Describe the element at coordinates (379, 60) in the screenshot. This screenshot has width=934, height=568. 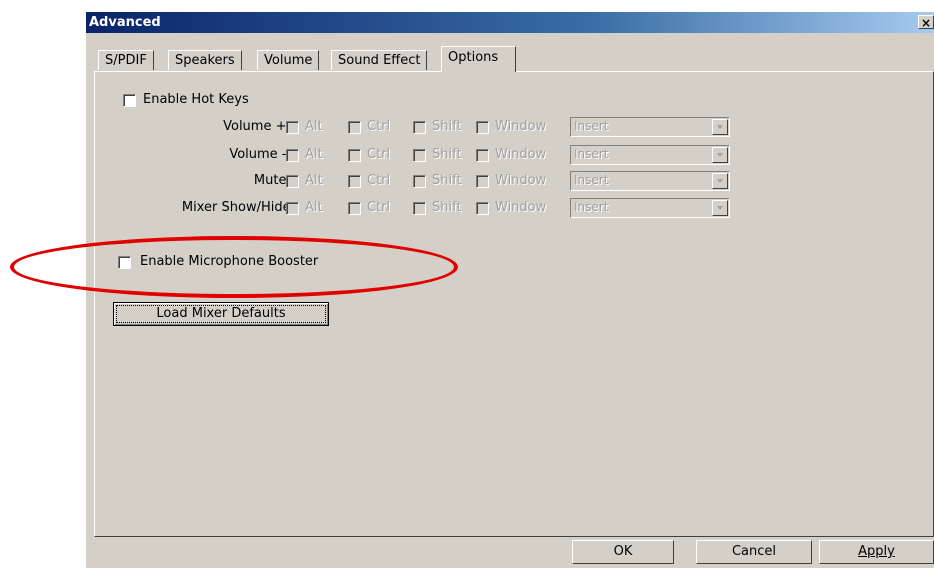
I see `tab-sound-effect: Sound Effect` at that location.